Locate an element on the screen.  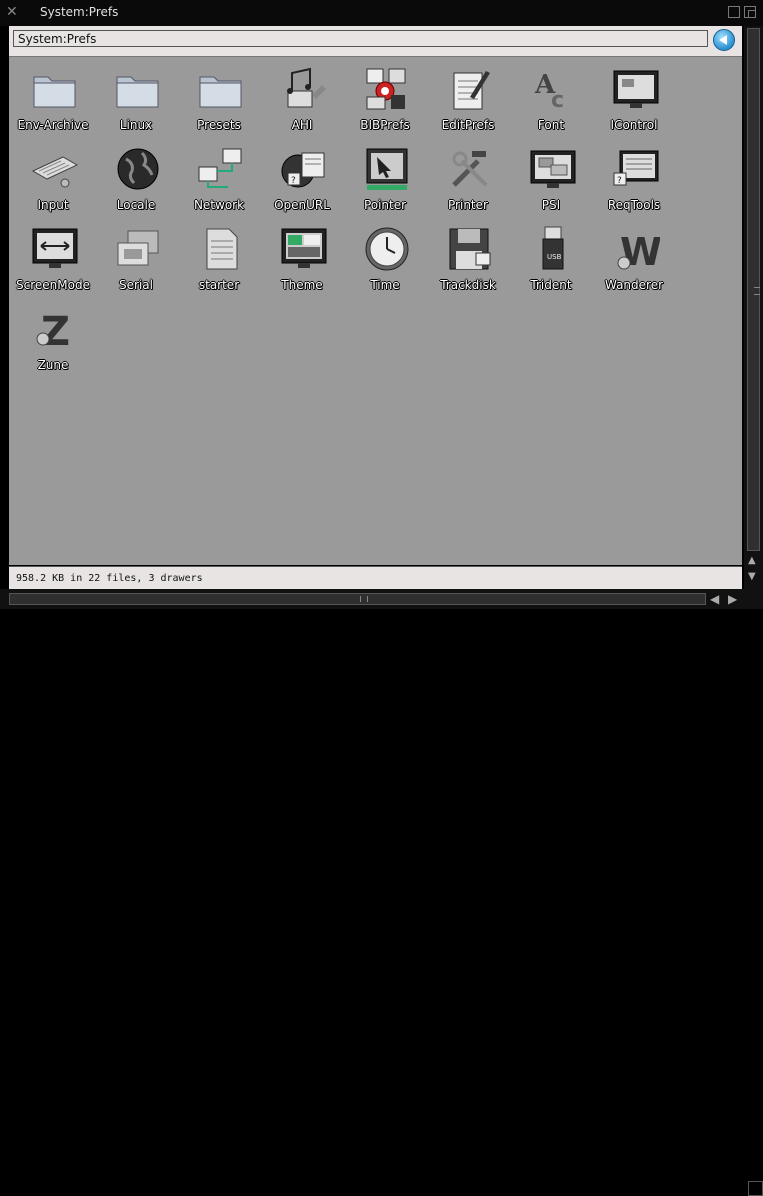
icon-locale: Locale is located at coordinates (136, 179).